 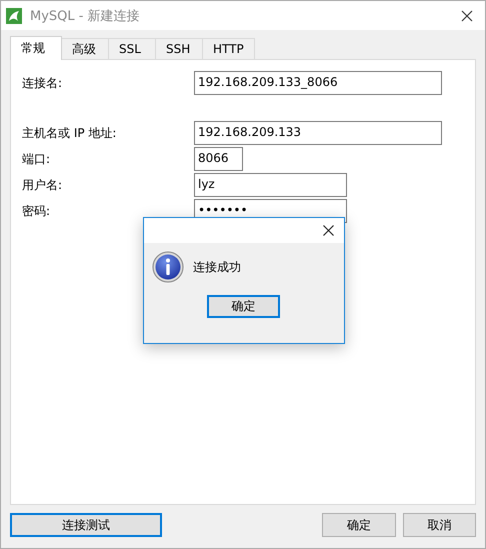 What do you see at coordinates (439, 525) in the screenshot?
I see `dialog-button: 取消` at bounding box center [439, 525].